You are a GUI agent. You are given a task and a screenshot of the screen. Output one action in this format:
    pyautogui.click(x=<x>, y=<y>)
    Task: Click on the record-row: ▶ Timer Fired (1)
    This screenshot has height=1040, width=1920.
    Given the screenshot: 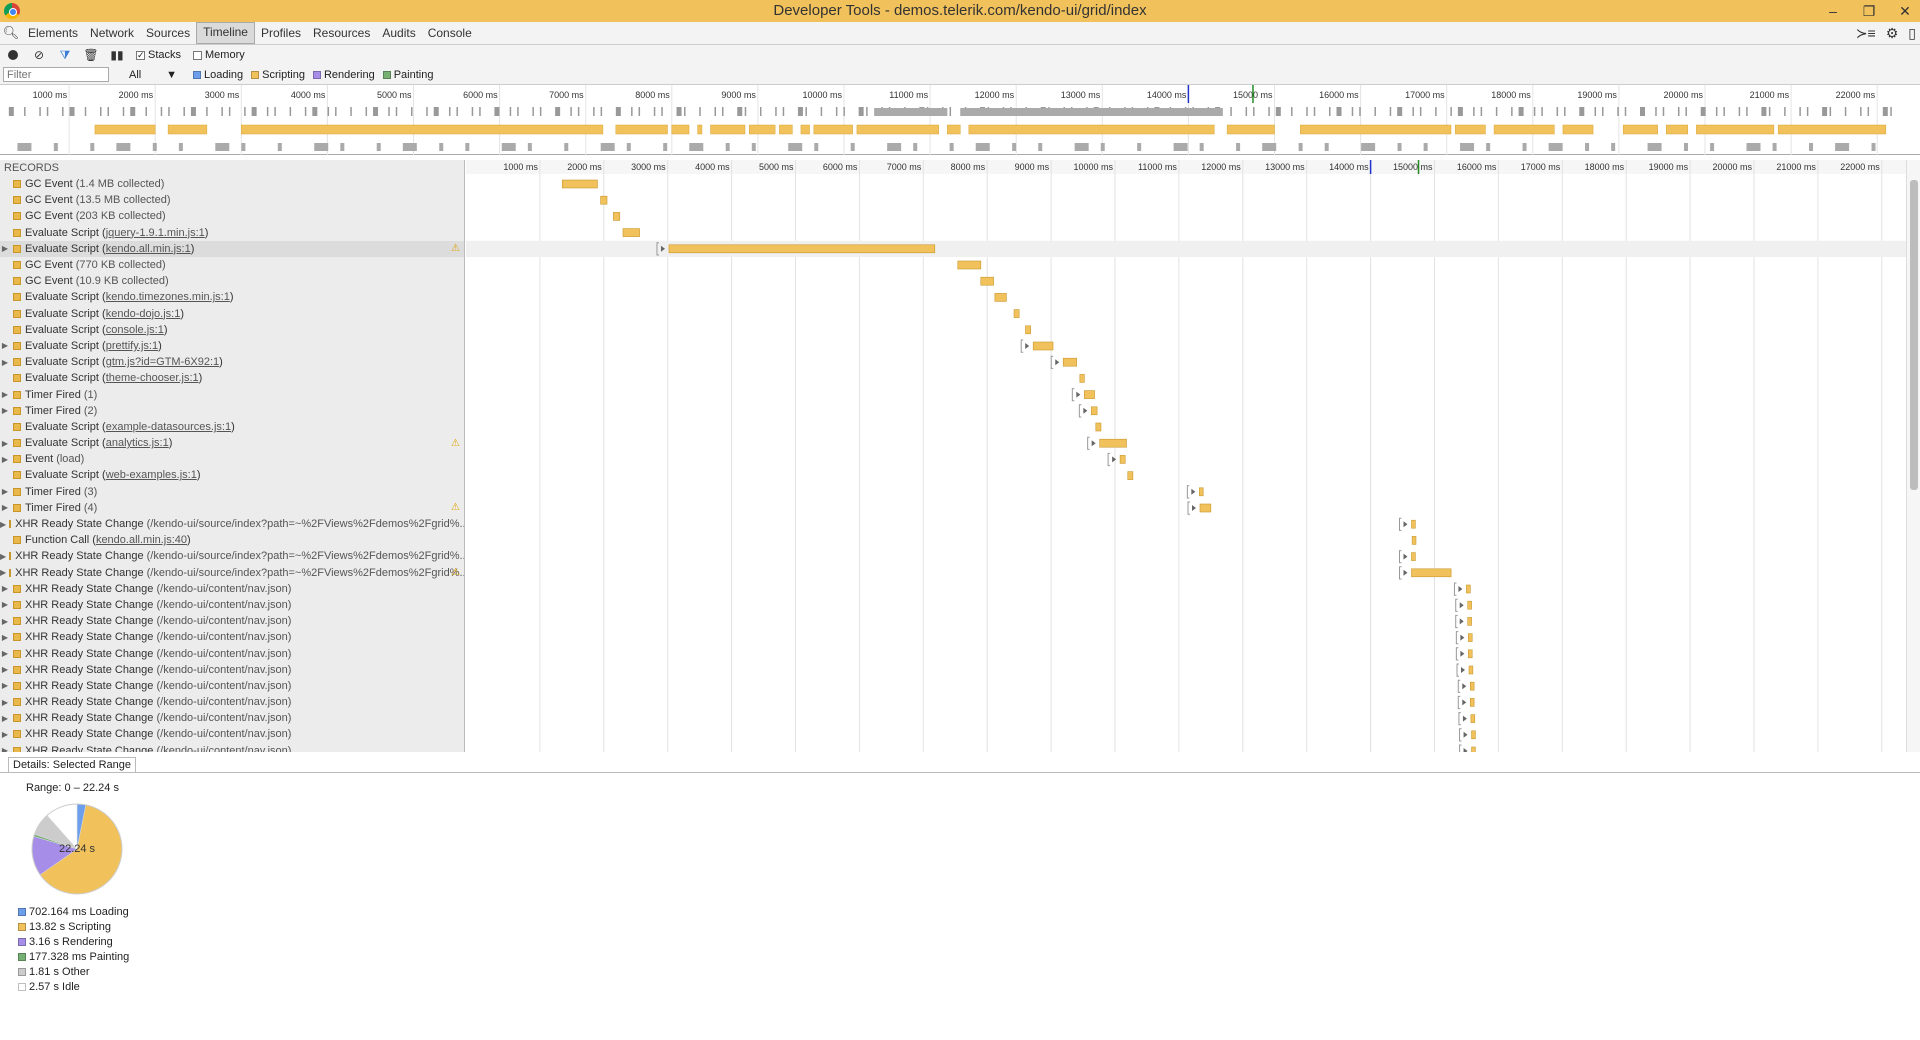 What is the action you would take?
    pyautogui.click(x=232, y=394)
    